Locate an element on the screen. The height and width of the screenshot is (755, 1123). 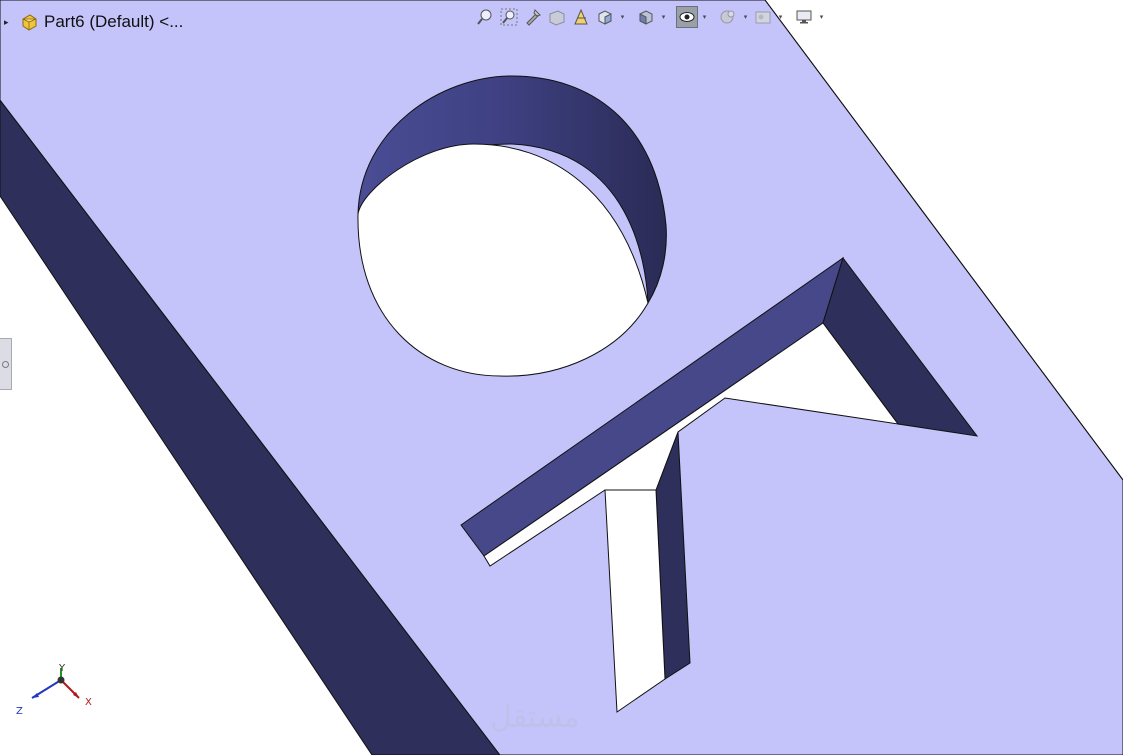
zoom-to-area-icon is located at coordinates (509, 17).